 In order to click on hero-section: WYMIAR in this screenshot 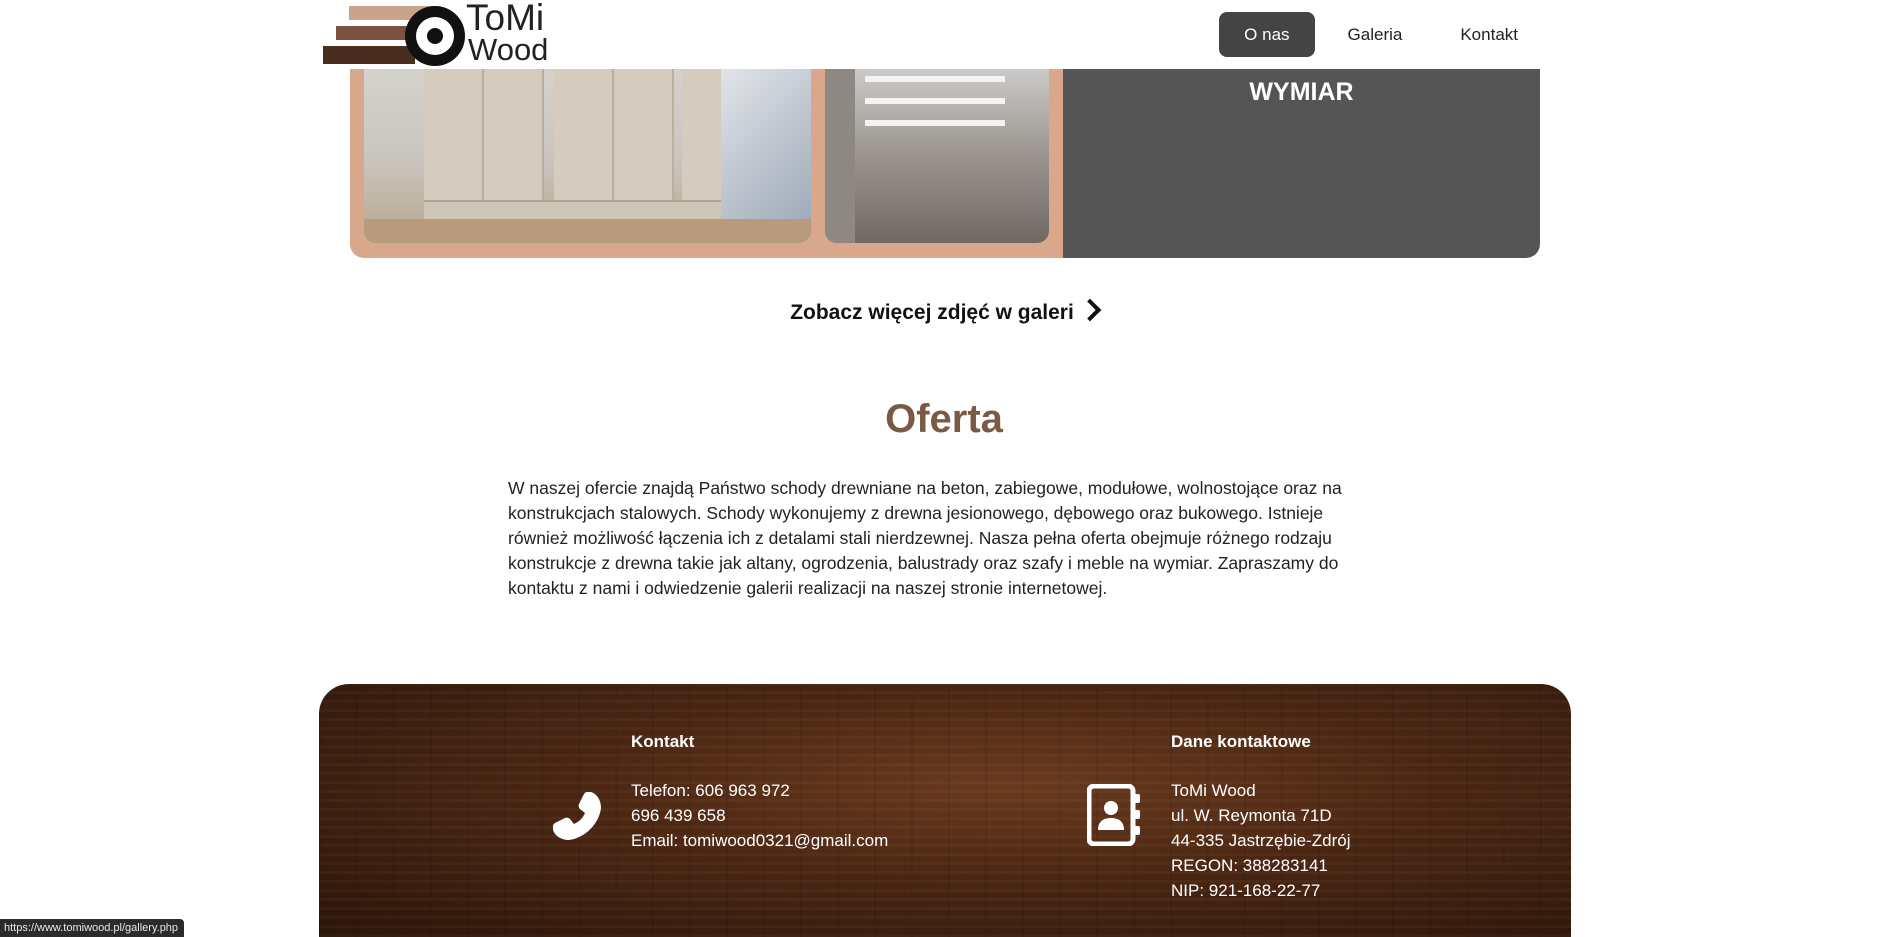, I will do `click(945, 149)`.